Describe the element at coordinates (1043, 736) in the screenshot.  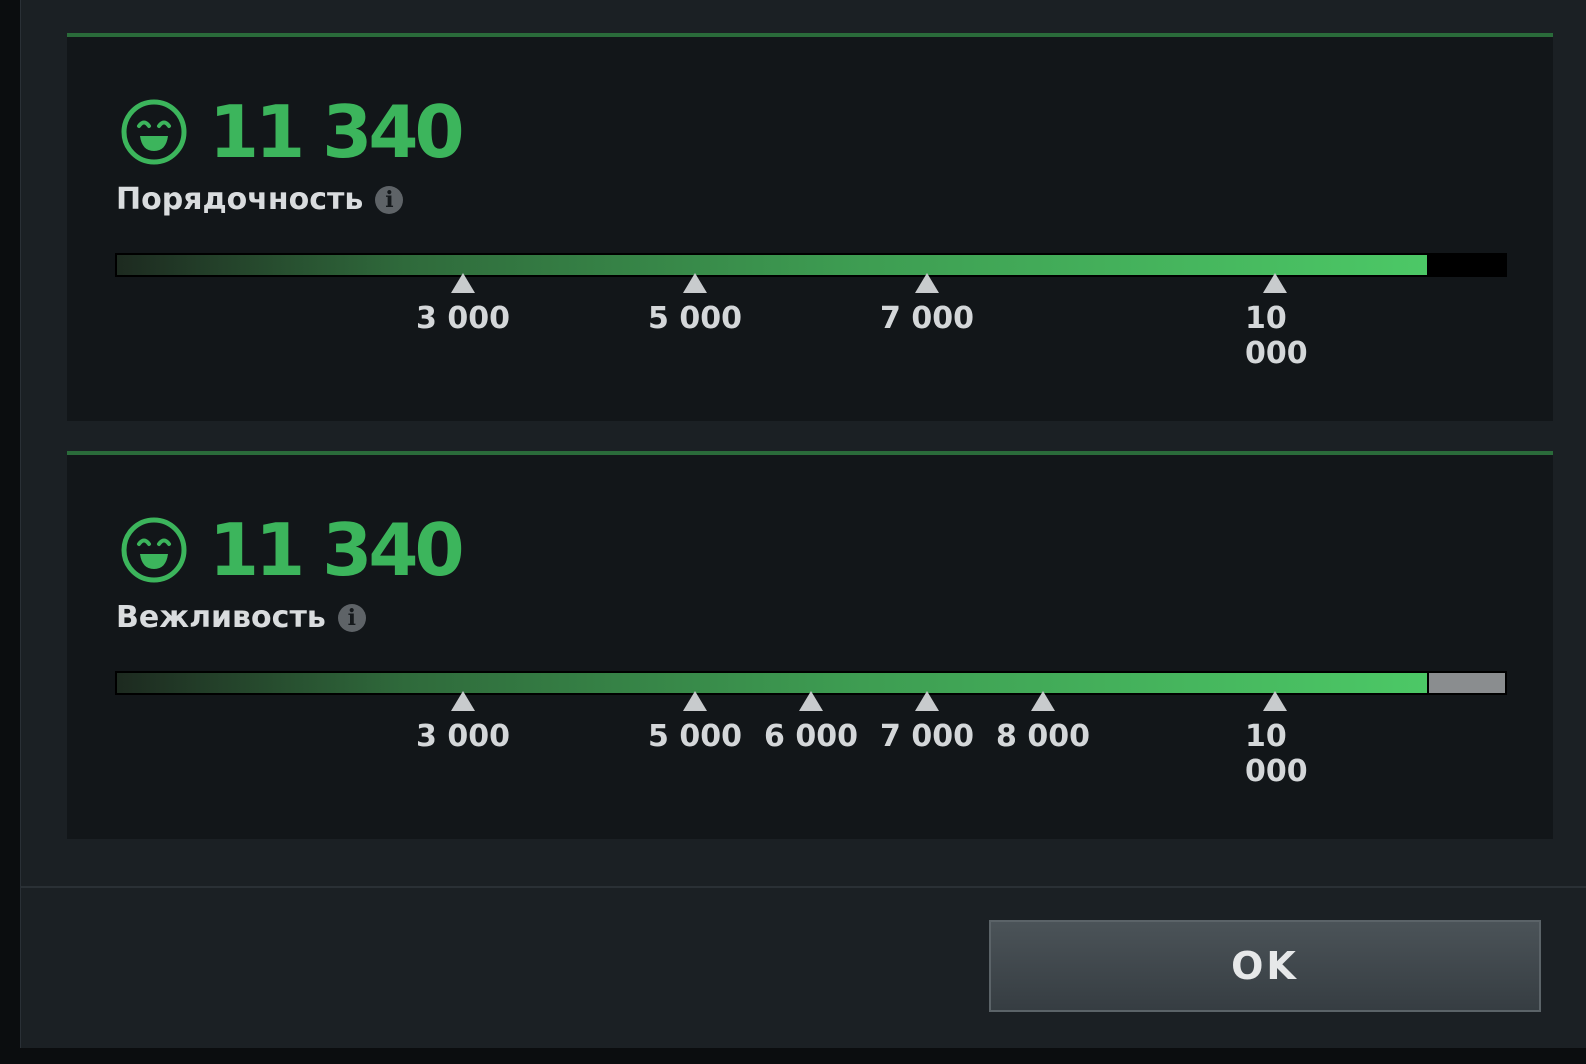
I see `threshold-label: 8 000` at that location.